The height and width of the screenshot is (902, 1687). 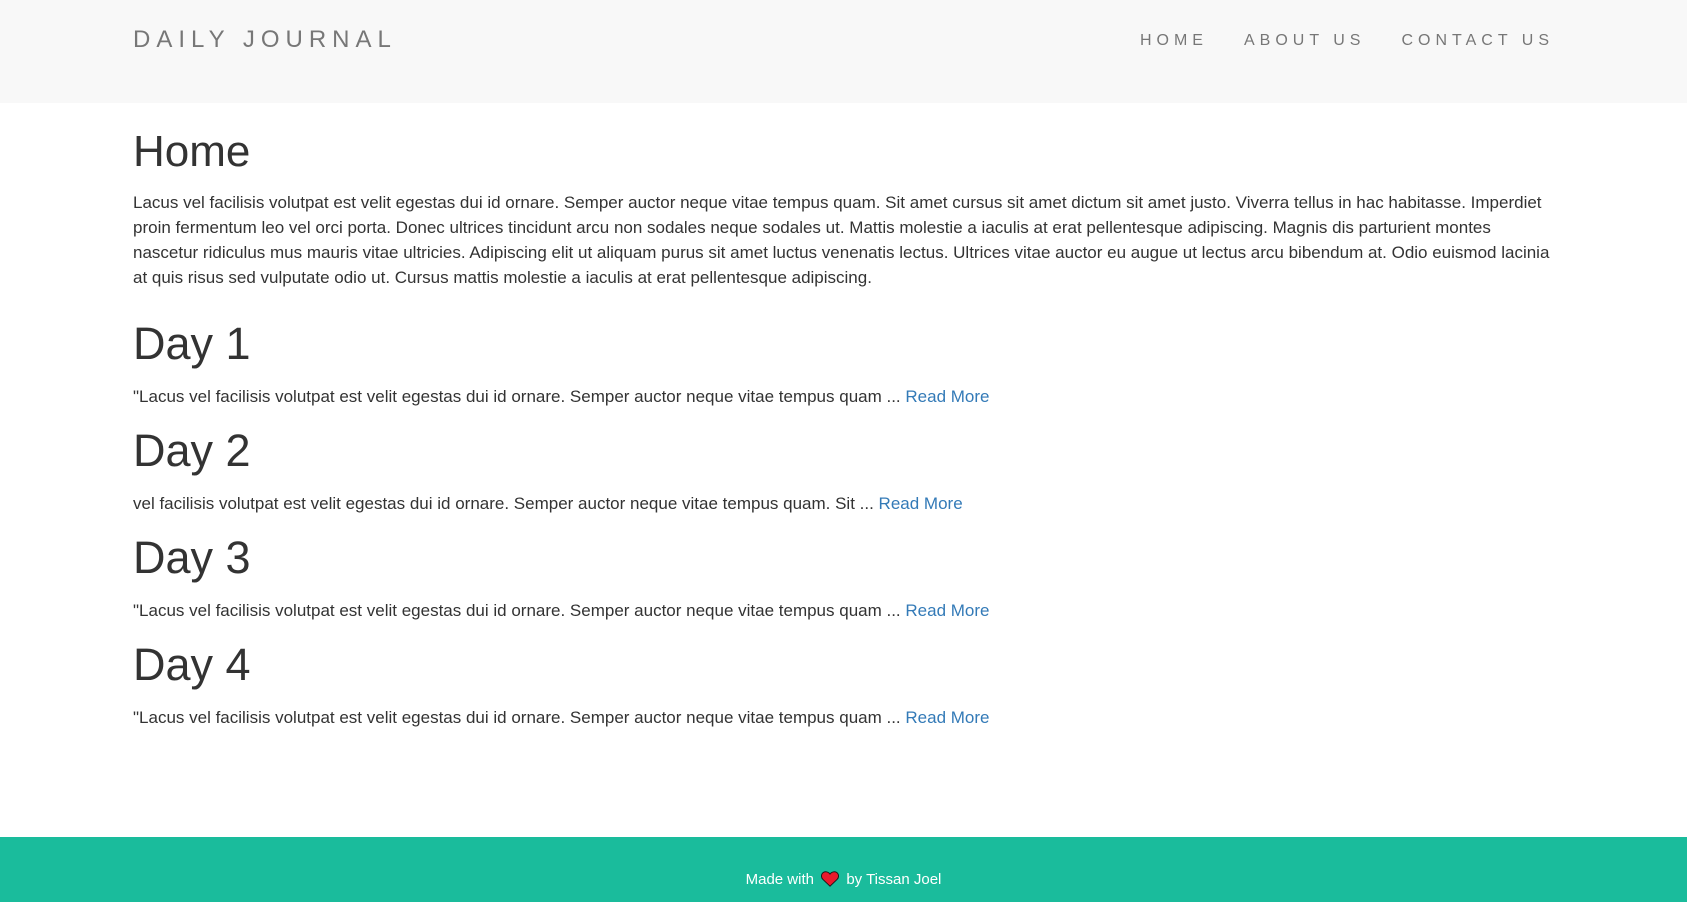 What do you see at coordinates (843, 51) in the screenshot?
I see `top-navbar: DAILY JOURNAL HOME ABOUT US CONTACT US` at bounding box center [843, 51].